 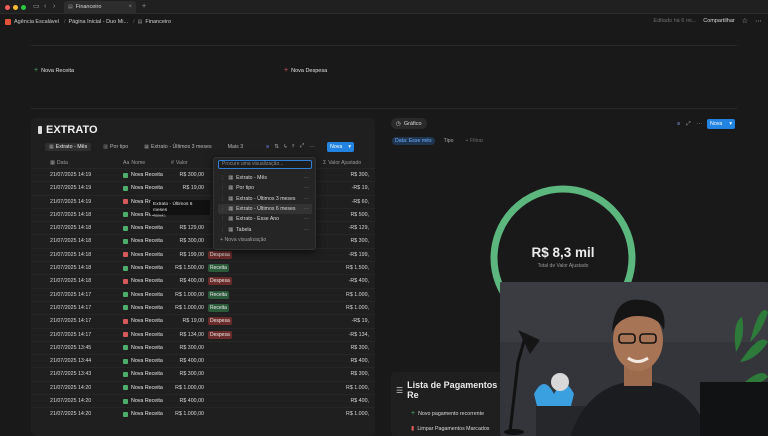 I want to click on column-header-adjusted: Σ Valor Ajustado, so click(x=342, y=162).